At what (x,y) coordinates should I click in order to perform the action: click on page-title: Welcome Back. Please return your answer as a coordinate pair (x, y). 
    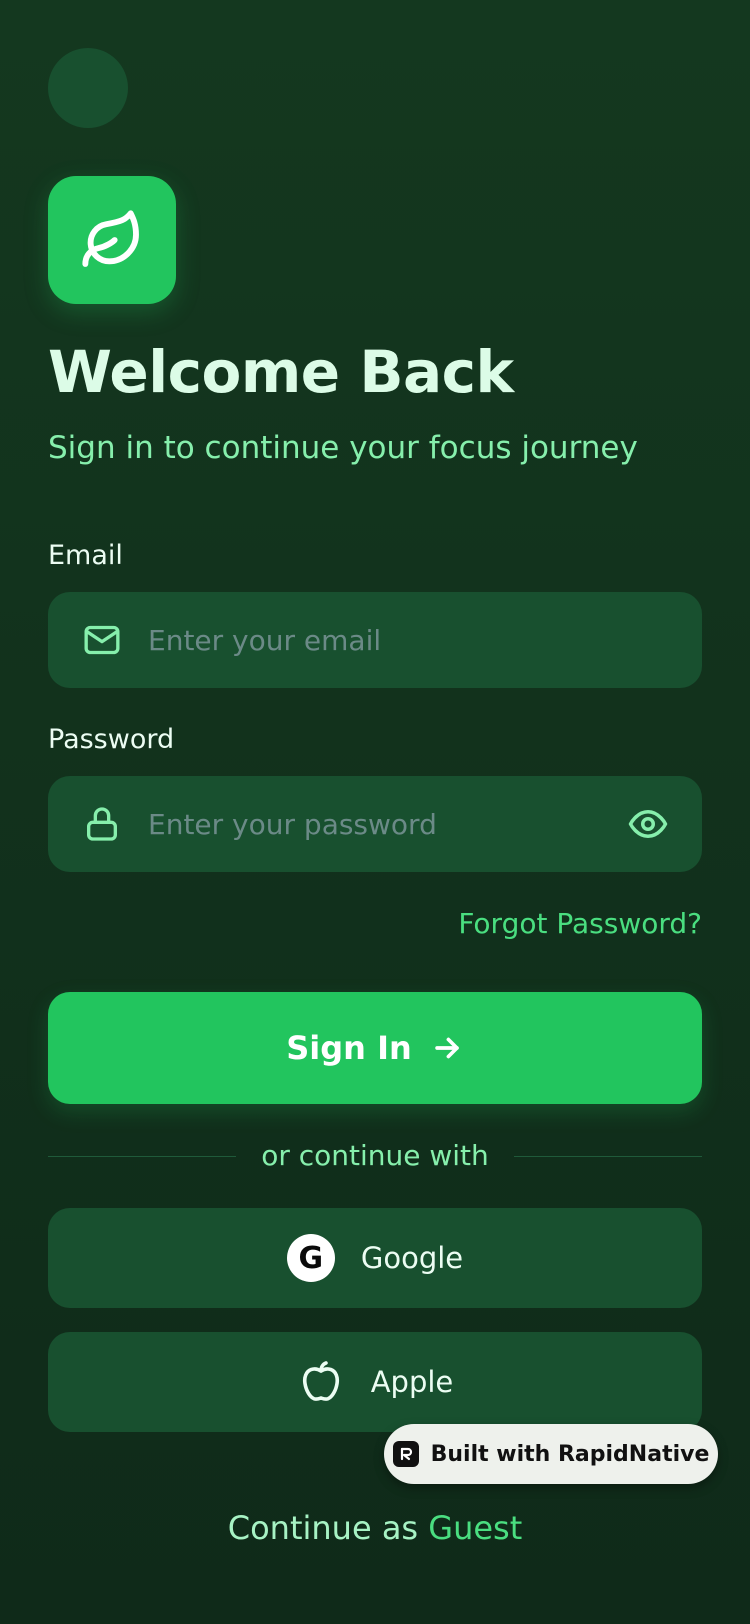
    Looking at the image, I should click on (281, 372).